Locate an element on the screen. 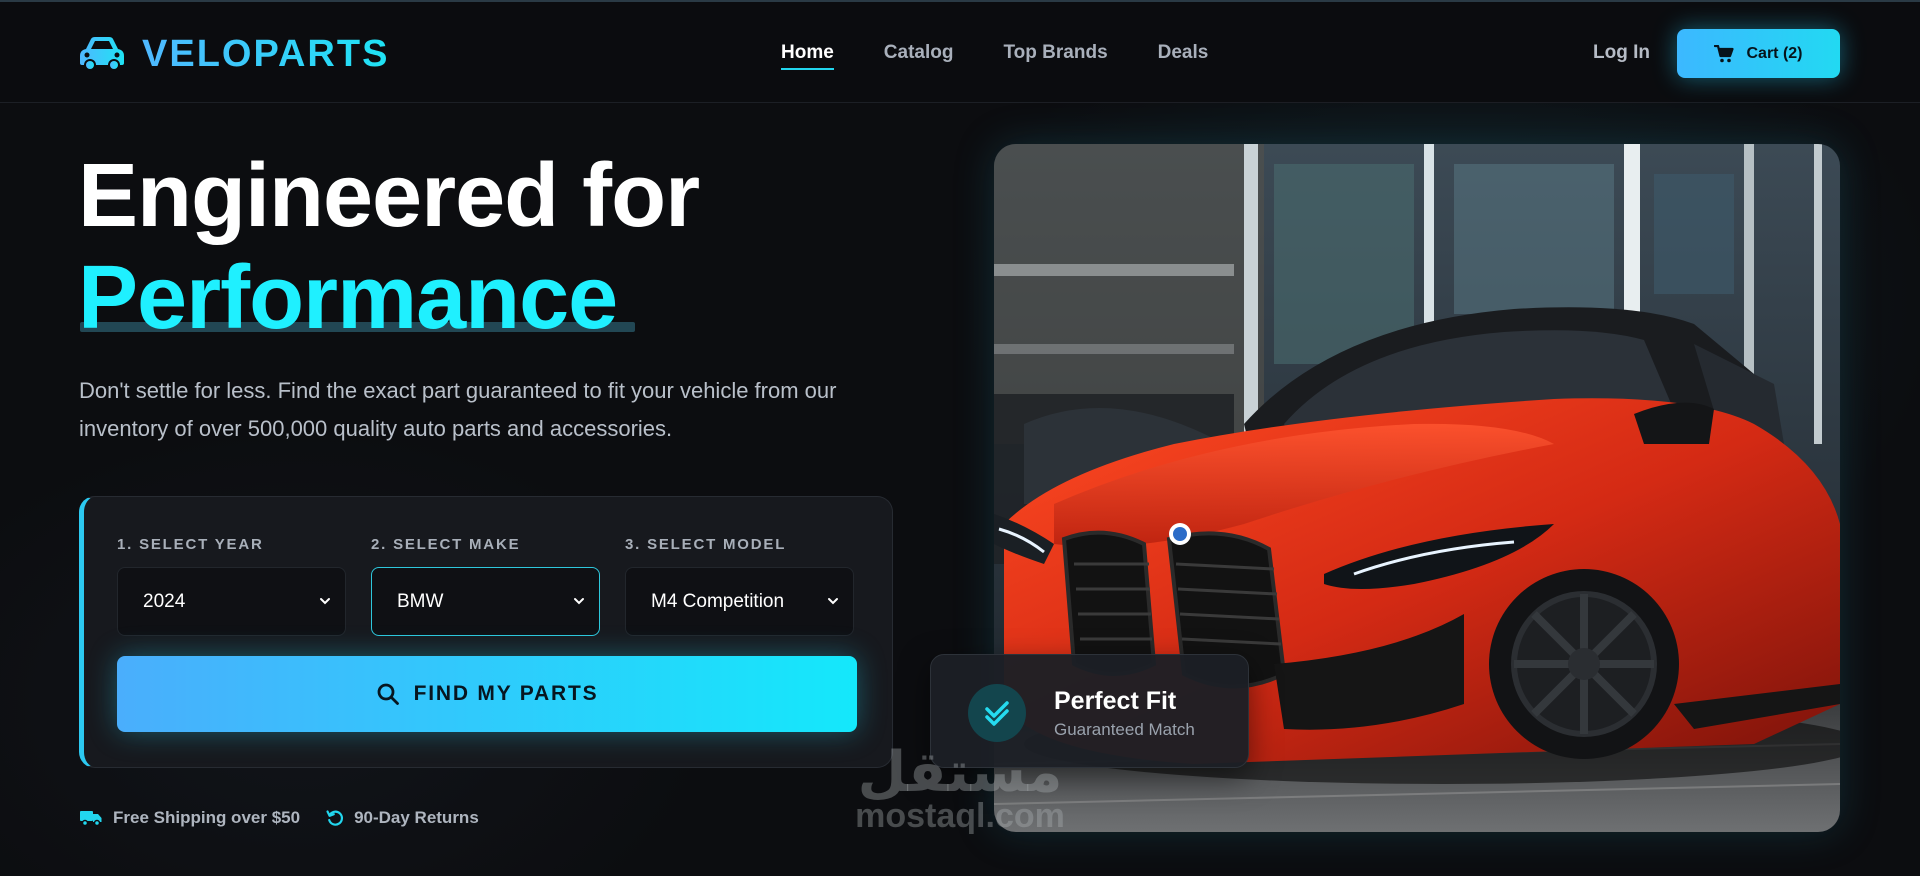 This screenshot has width=1920, height=876. watermark-arabic: مستقل is located at coordinates (960, 772).